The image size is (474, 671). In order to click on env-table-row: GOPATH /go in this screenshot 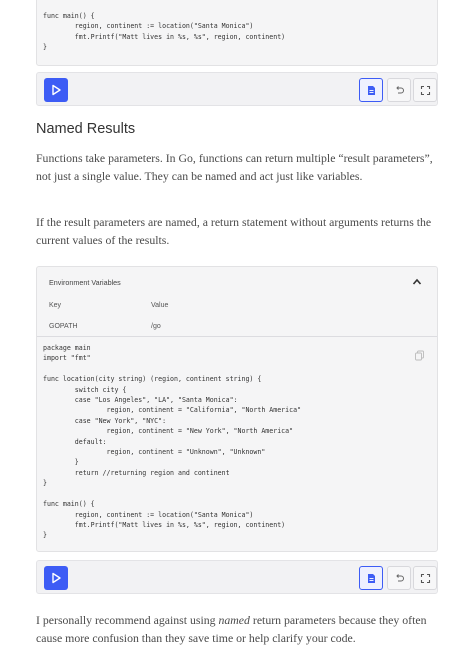, I will do `click(237, 328)`.